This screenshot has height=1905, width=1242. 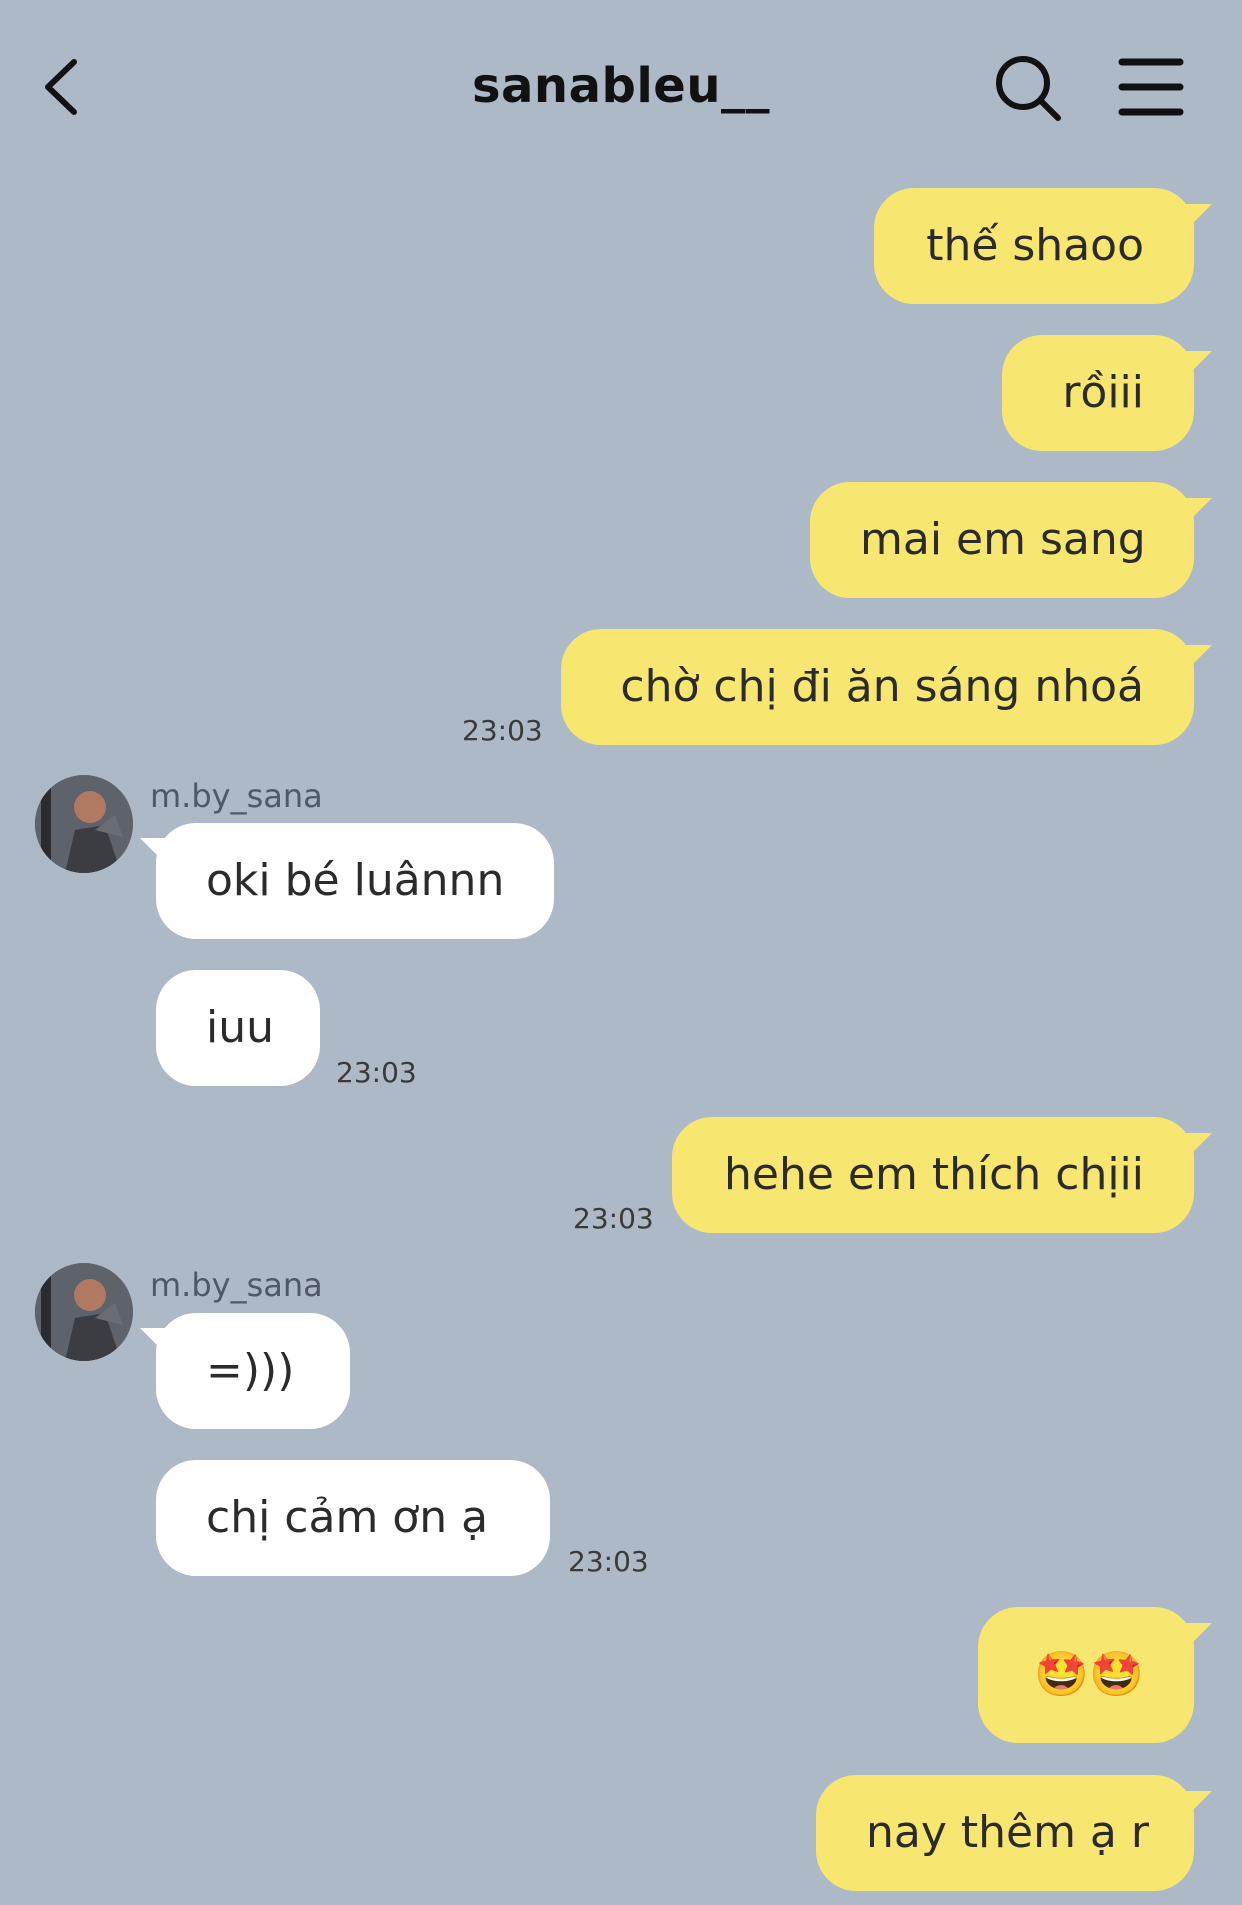 I want to click on message-text: rồiii, so click(x=1103, y=392).